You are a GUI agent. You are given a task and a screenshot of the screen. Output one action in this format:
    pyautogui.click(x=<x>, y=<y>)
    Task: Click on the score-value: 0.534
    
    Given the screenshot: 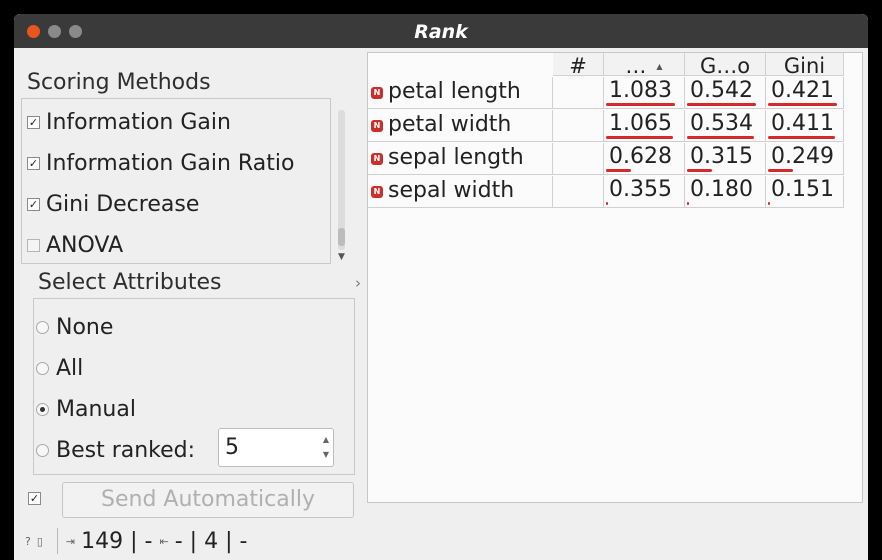 What is the action you would take?
    pyautogui.click(x=721, y=123)
    